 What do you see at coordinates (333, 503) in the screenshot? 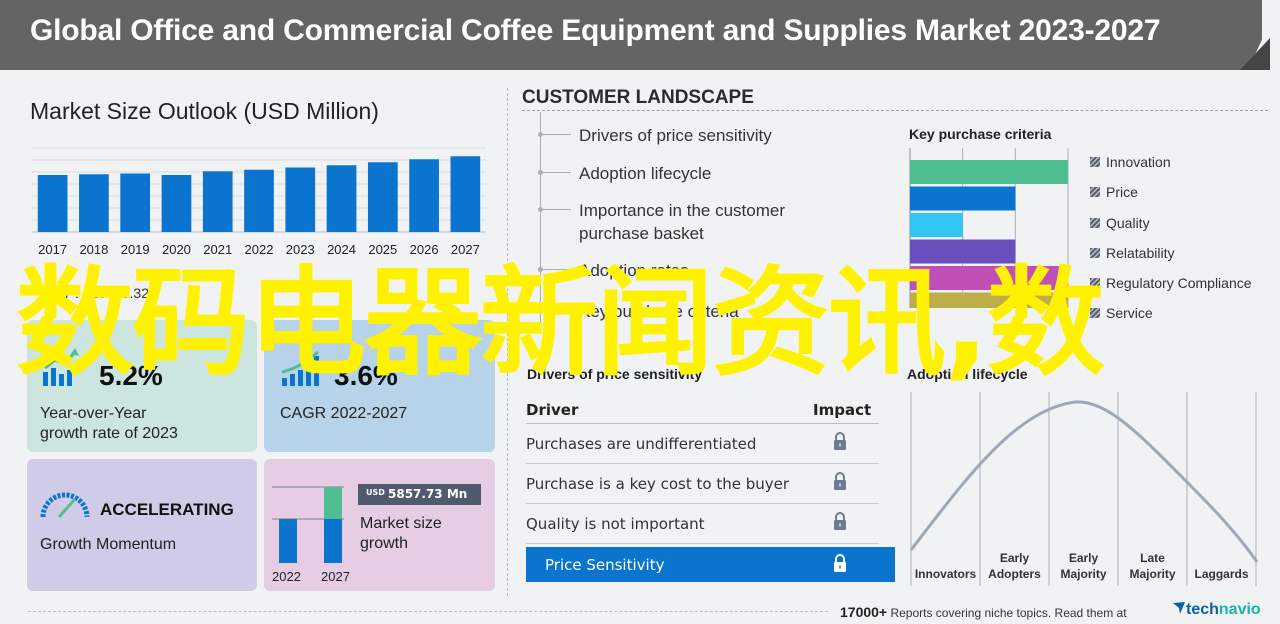
I see `bar-2027-growth` at bounding box center [333, 503].